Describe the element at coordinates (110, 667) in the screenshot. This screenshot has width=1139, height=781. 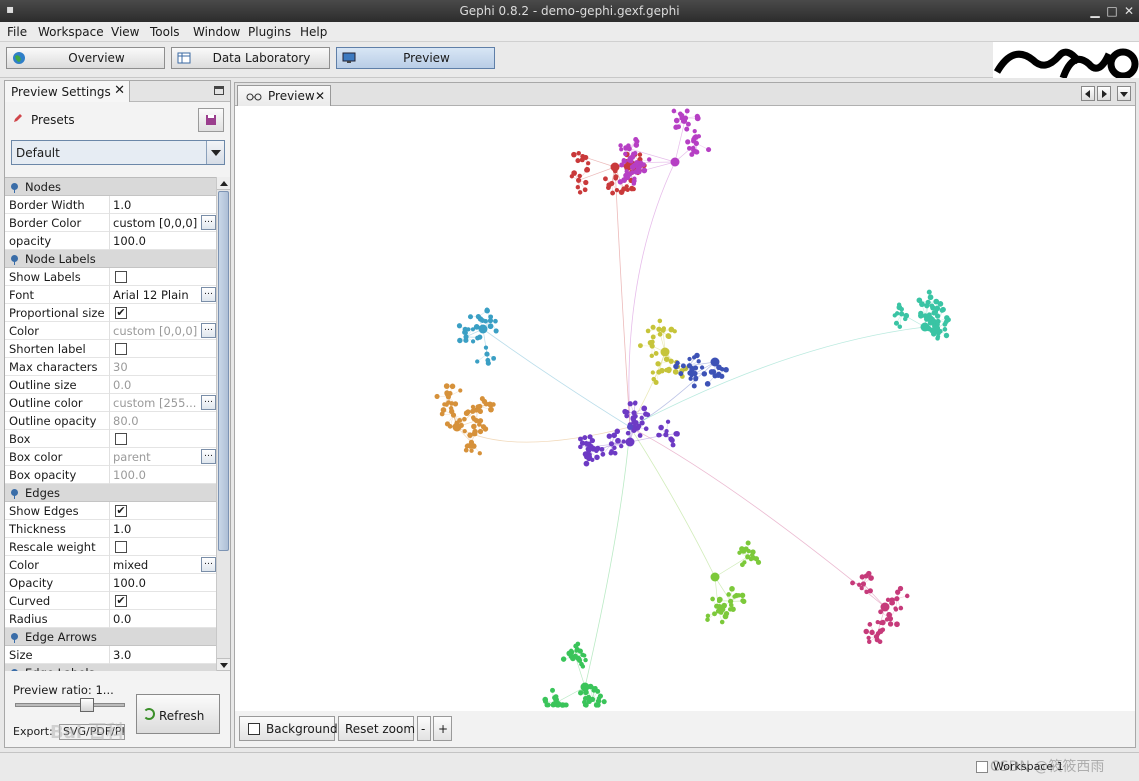
I see `property-category: Edge Labels` at that location.